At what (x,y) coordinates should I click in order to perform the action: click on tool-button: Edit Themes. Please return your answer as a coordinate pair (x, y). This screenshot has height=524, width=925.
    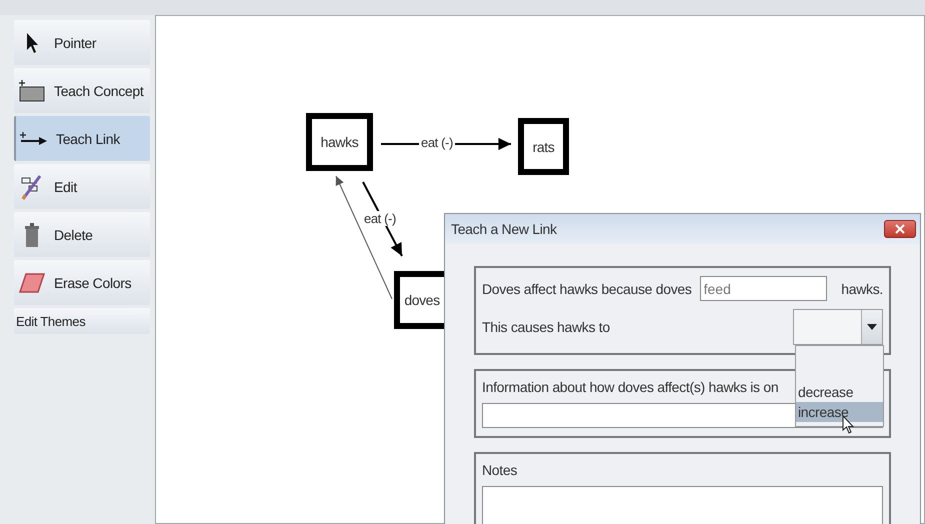
    Looking at the image, I should click on (82, 321).